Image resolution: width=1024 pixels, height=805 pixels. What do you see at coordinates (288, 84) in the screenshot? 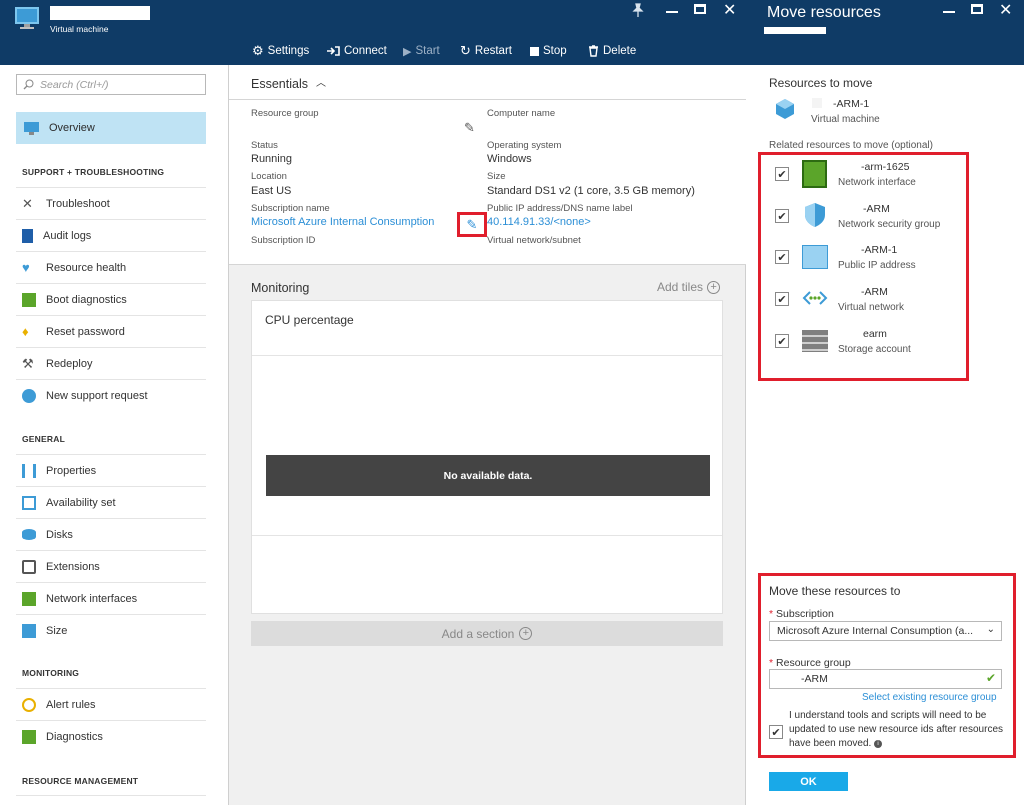
I see `essentials-toggle: Essentials ︿` at bounding box center [288, 84].